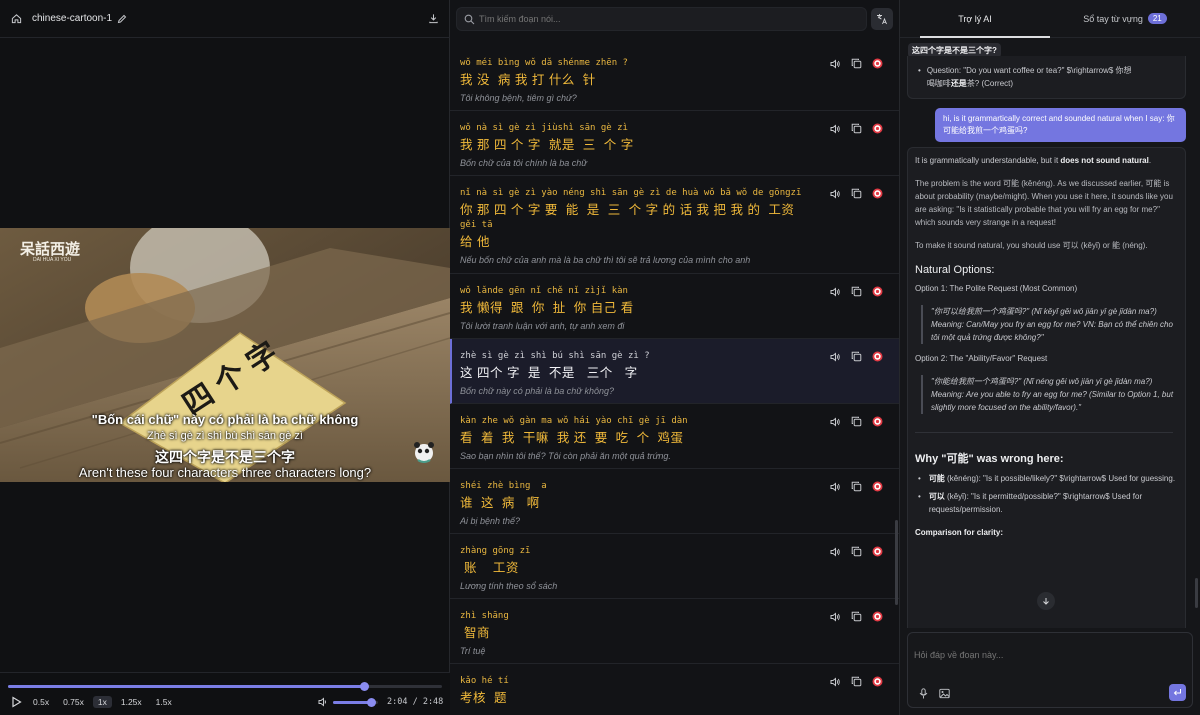 The height and width of the screenshot is (715, 1200). I want to click on scroll-down-icon, so click(1046, 601).